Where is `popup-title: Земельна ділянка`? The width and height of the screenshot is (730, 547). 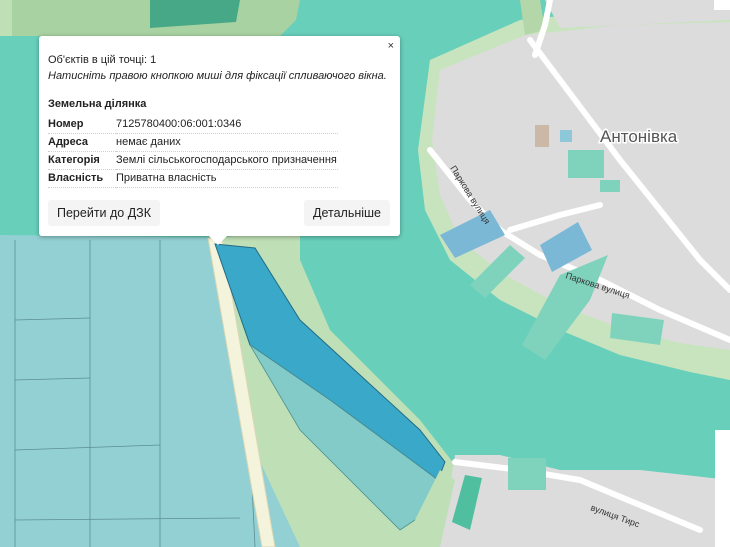
popup-title: Земельна ділянка is located at coordinates (97, 104).